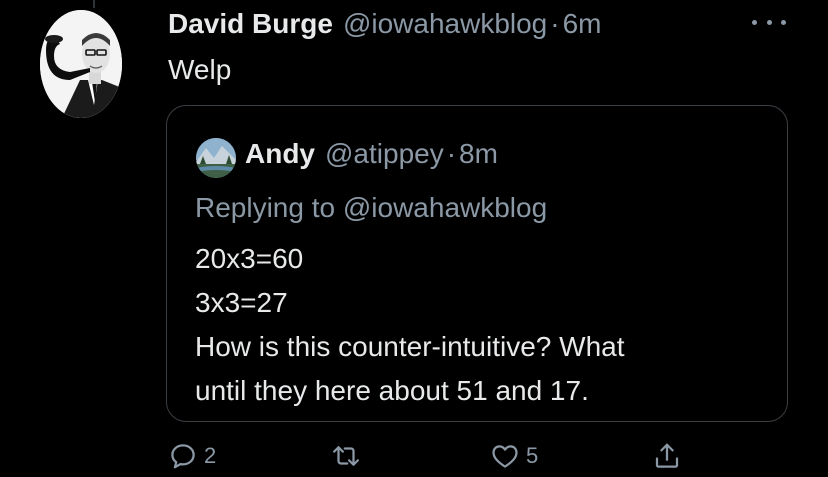 The image size is (828, 477). I want to click on like-button: 5, so click(514, 456).